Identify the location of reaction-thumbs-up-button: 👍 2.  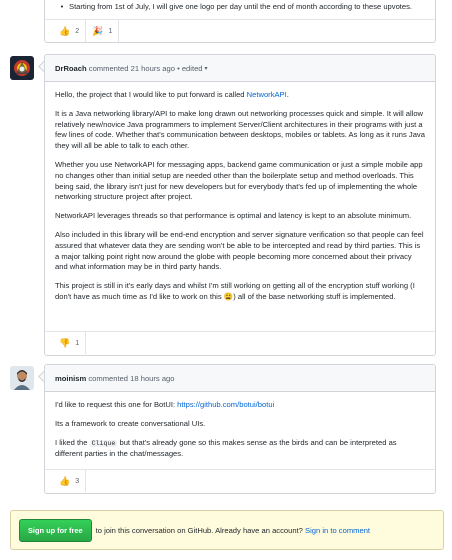
(70, 31).